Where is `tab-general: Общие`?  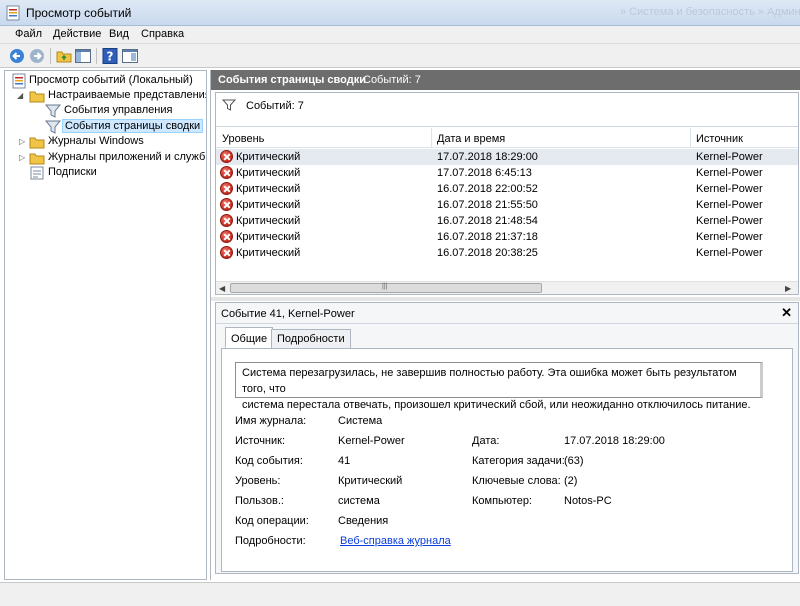 tab-general: Общие is located at coordinates (249, 337).